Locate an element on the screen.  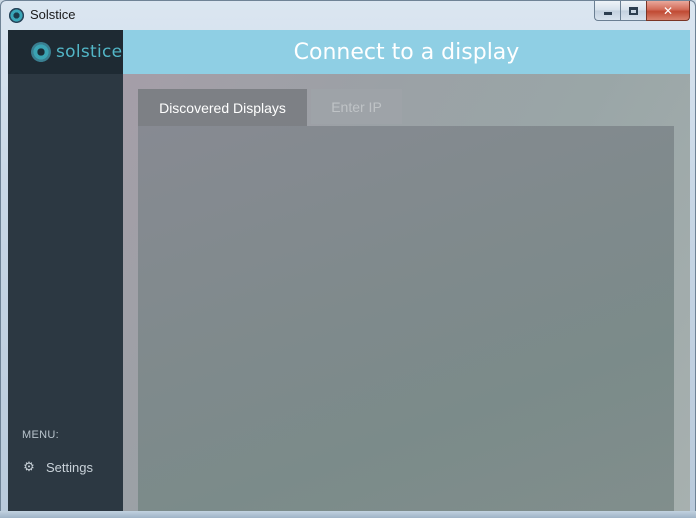
window-controls: ✕ is located at coordinates (642, 11).